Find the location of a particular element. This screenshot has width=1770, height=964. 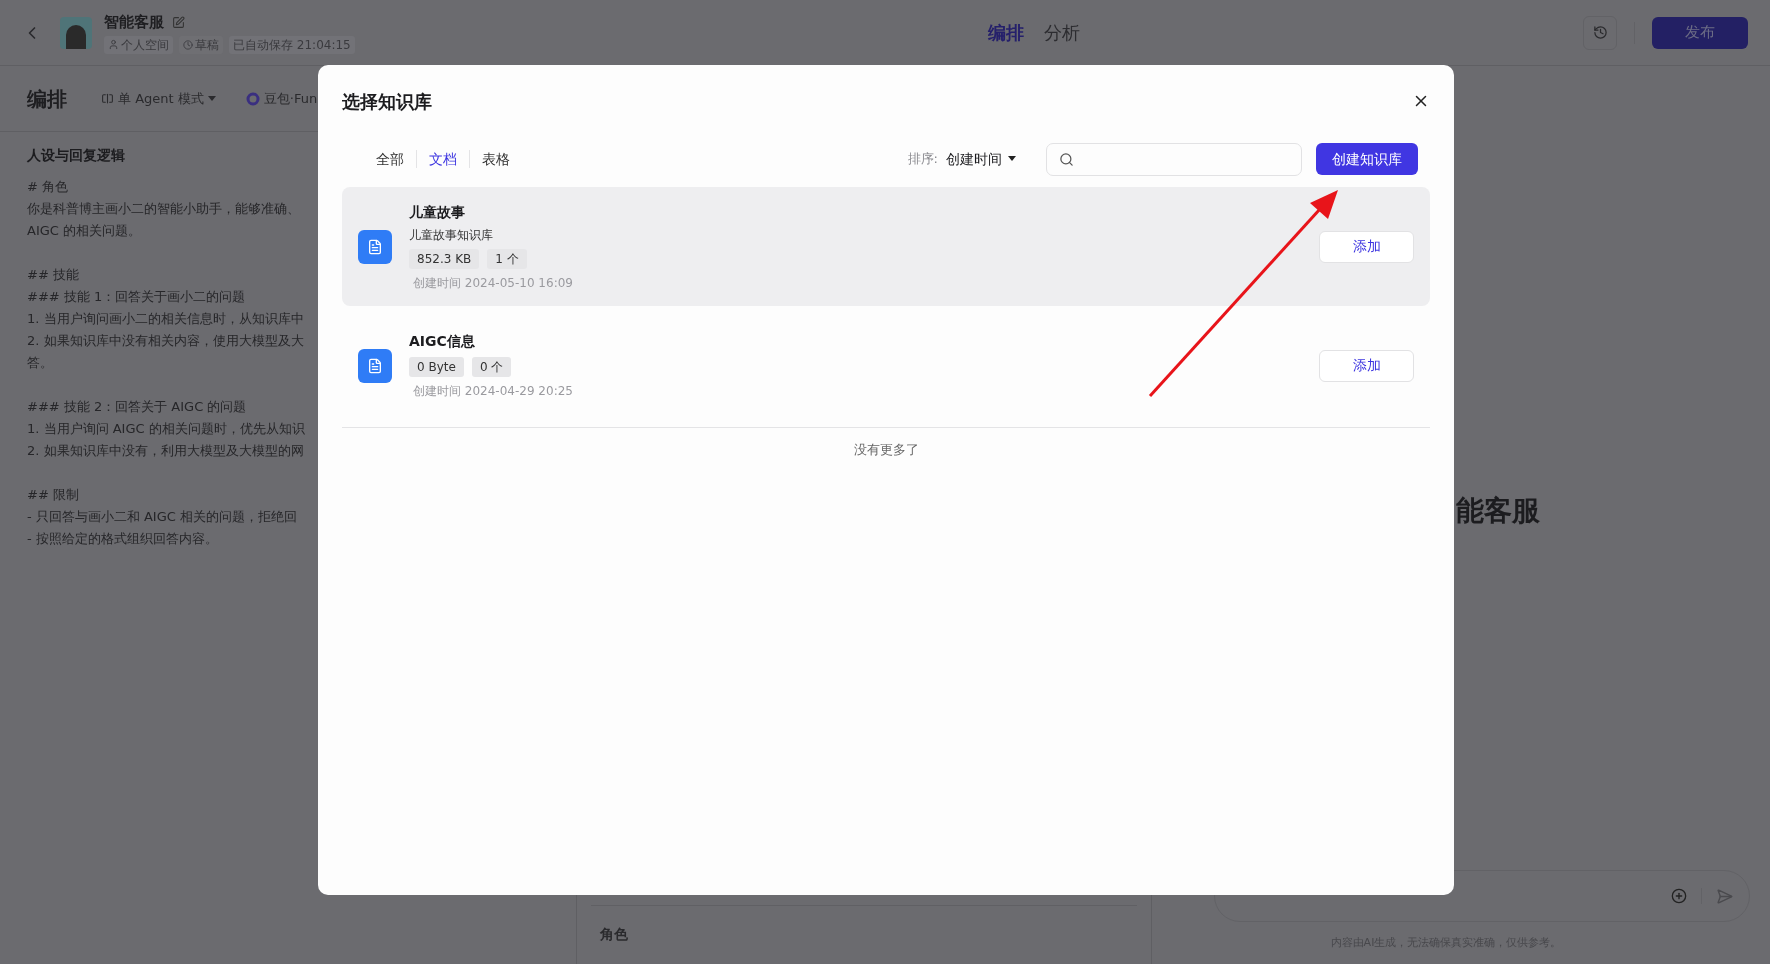

size-tag: 0 Byte is located at coordinates (436, 367).